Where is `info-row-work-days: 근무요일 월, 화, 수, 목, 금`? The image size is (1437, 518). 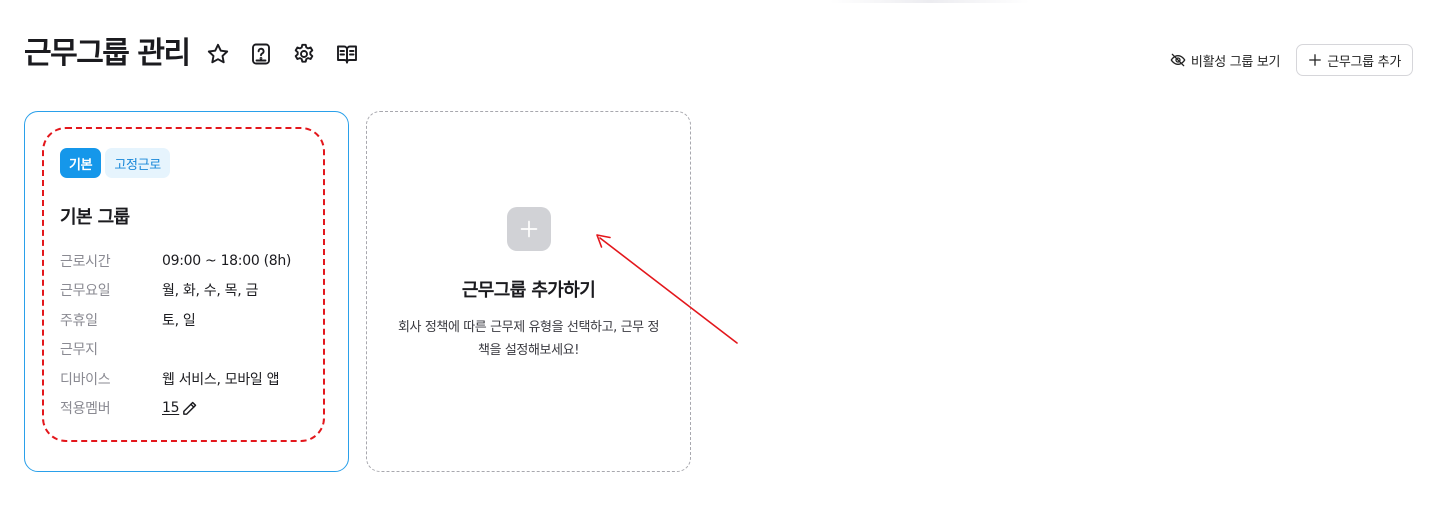 info-row-work-days: 근무요일 월, 화, 수, 목, 금 is located at coordinates (175, 291).